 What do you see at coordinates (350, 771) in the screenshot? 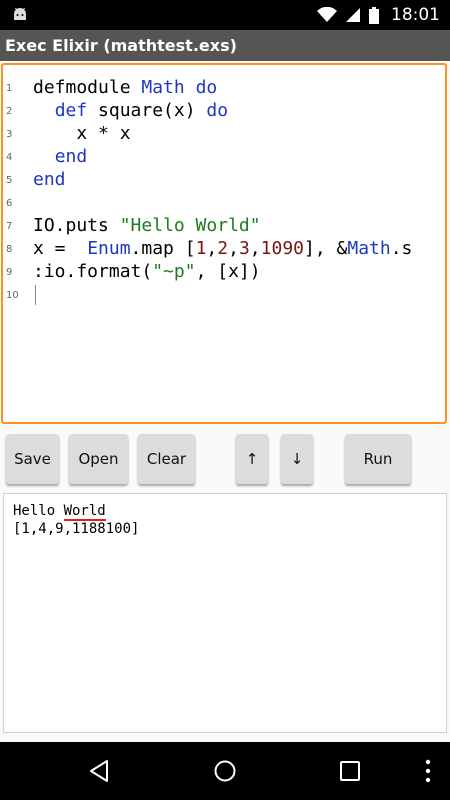
I see `recents-icon` at bounding box center [350, 771].